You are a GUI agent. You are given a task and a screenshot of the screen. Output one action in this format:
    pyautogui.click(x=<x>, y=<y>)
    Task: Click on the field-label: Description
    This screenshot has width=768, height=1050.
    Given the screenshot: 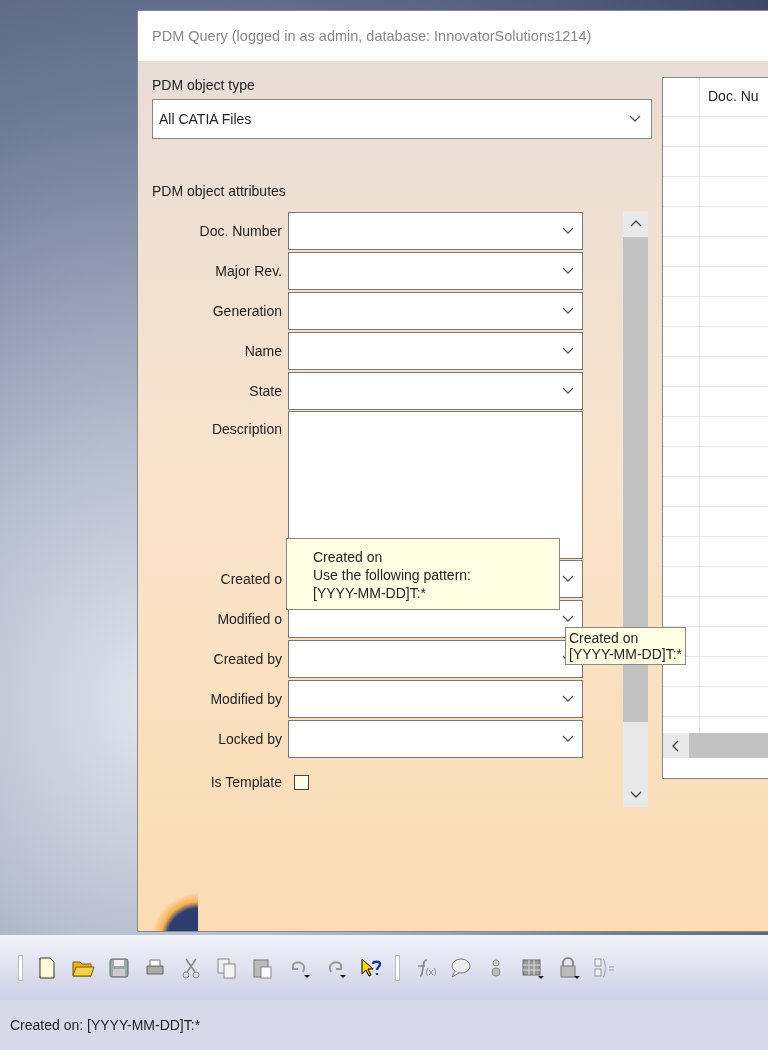 What is the action you would take?
    pyautogui.click(x=246, y=428)
    